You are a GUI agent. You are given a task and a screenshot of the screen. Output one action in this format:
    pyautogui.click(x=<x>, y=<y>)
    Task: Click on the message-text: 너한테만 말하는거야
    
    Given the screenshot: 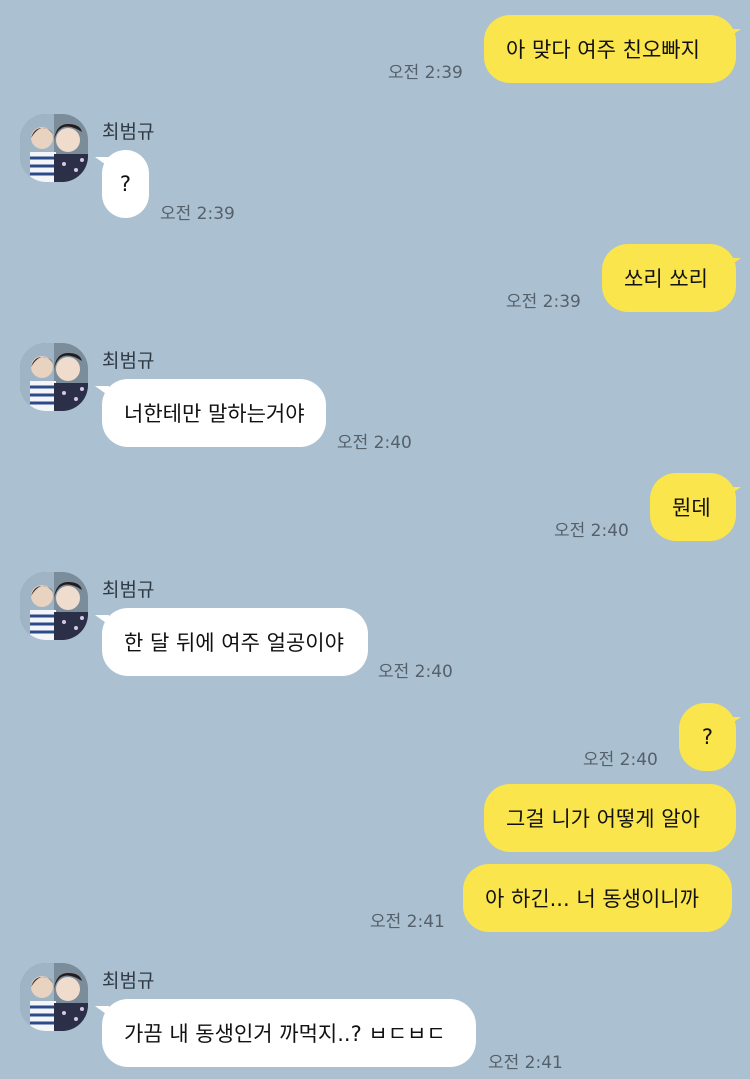 What is the action you would take?
    pyautogui.click(x=214, y=414)
    